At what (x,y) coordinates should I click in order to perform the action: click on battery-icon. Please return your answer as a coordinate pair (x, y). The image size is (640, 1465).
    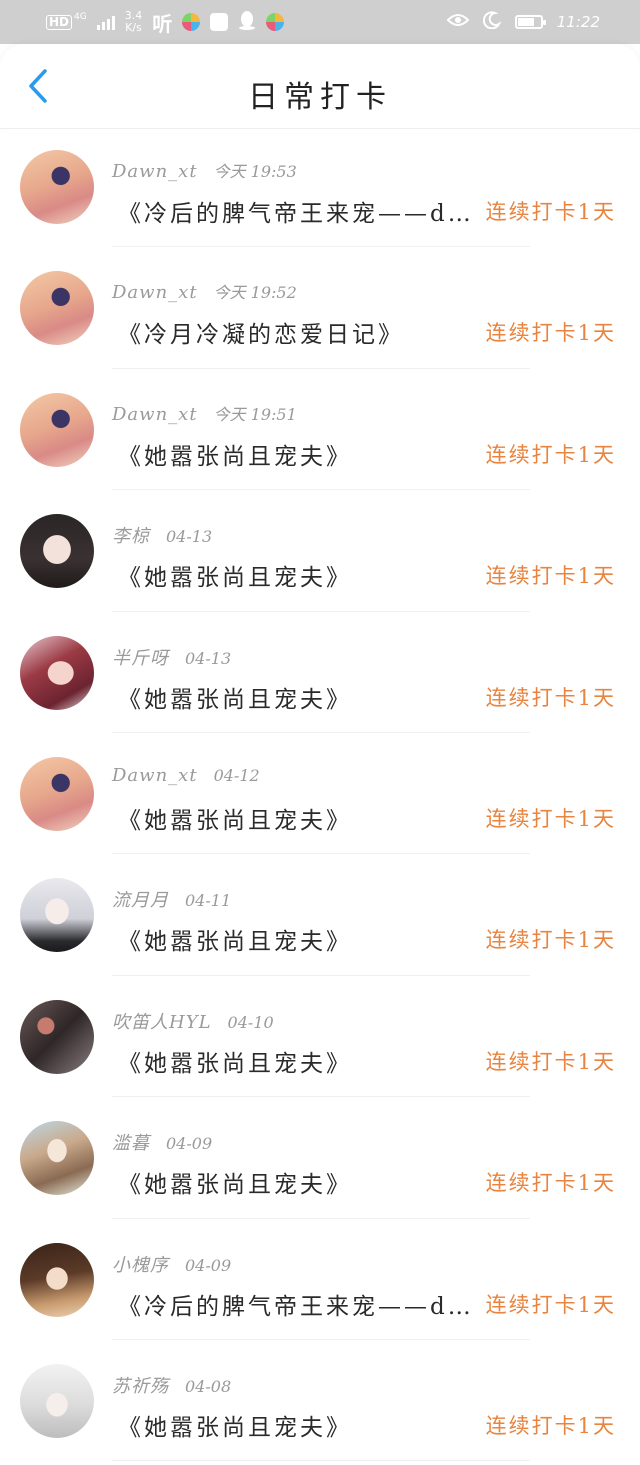
    Looking at the image, I should click on (530, 22).